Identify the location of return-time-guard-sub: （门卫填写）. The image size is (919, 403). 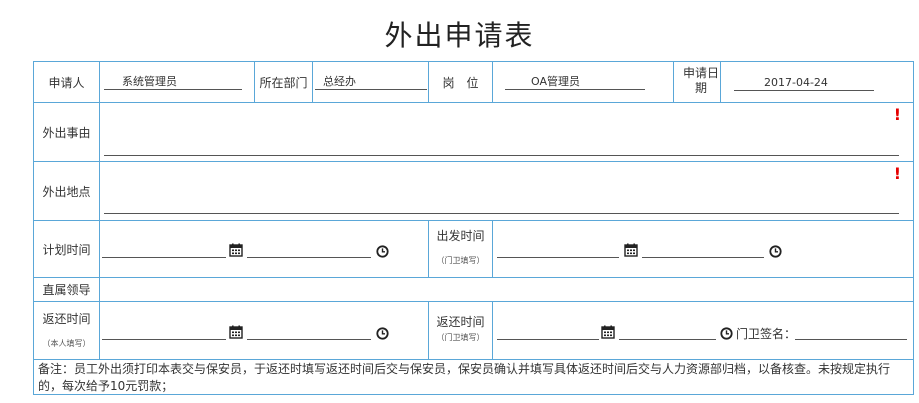
(460, 337).